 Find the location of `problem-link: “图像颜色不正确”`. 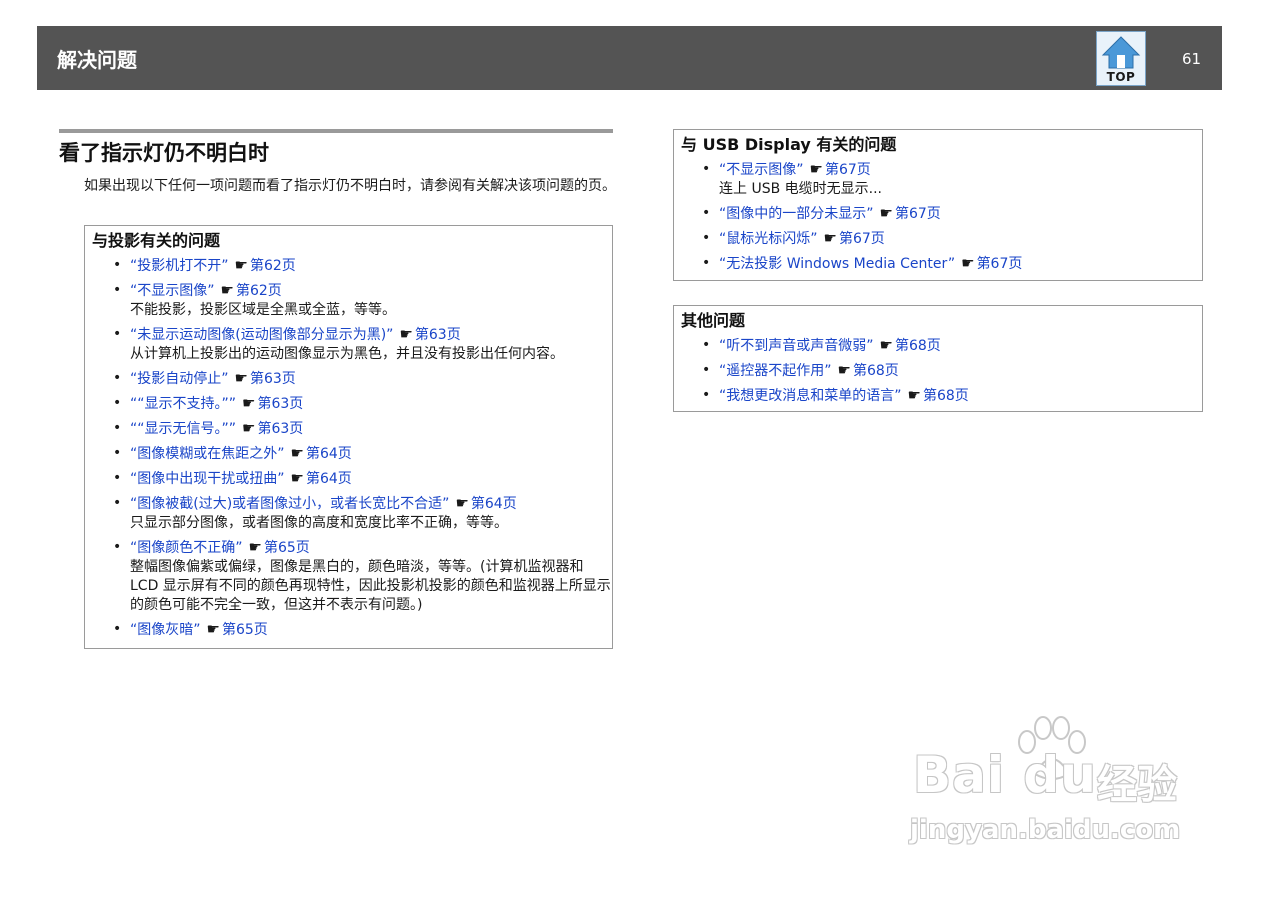

problem-link: “图像颜色不正确” is located at coordinates (186, 548).